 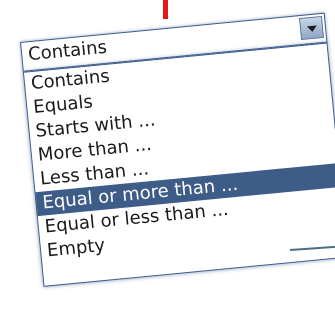 I want to click on red-marker, so click(x=165, y=9).